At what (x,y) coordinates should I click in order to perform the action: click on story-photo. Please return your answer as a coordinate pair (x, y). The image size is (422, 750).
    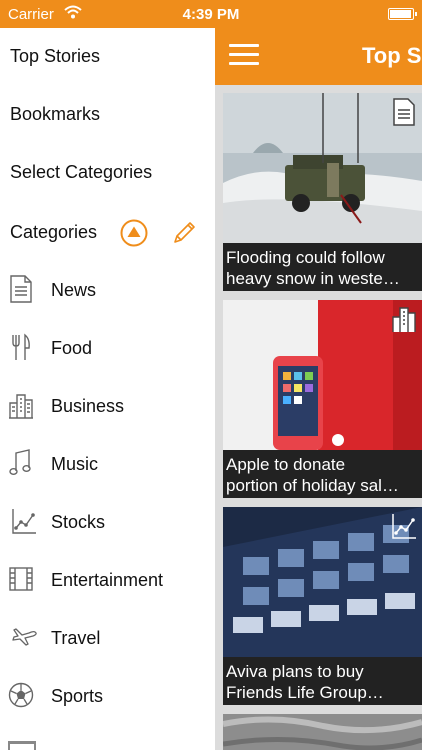
    Looking at the image, I should click on (322, 732).